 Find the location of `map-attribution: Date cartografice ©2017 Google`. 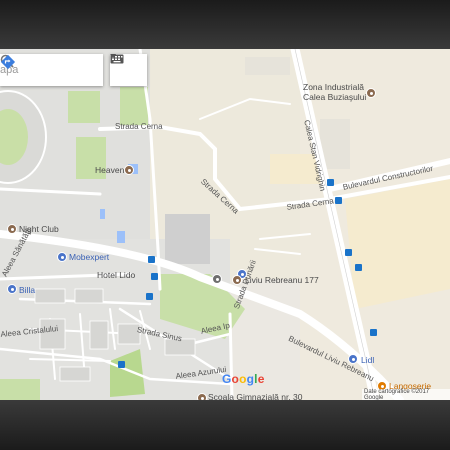

map-attribution: Date cartografice ©2017 Google is located at coordinates (406, 394).